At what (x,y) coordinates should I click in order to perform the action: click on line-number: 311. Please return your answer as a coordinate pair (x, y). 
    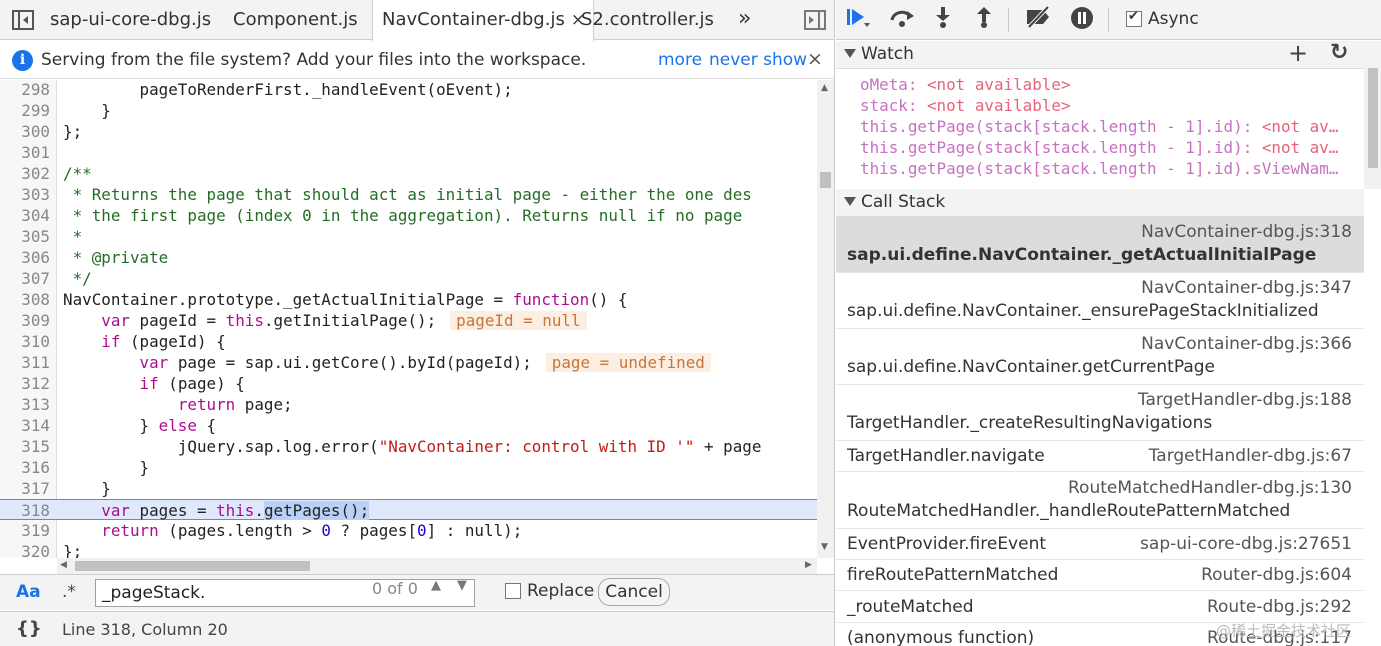
    Looking at the image, I should click on (25, 362).